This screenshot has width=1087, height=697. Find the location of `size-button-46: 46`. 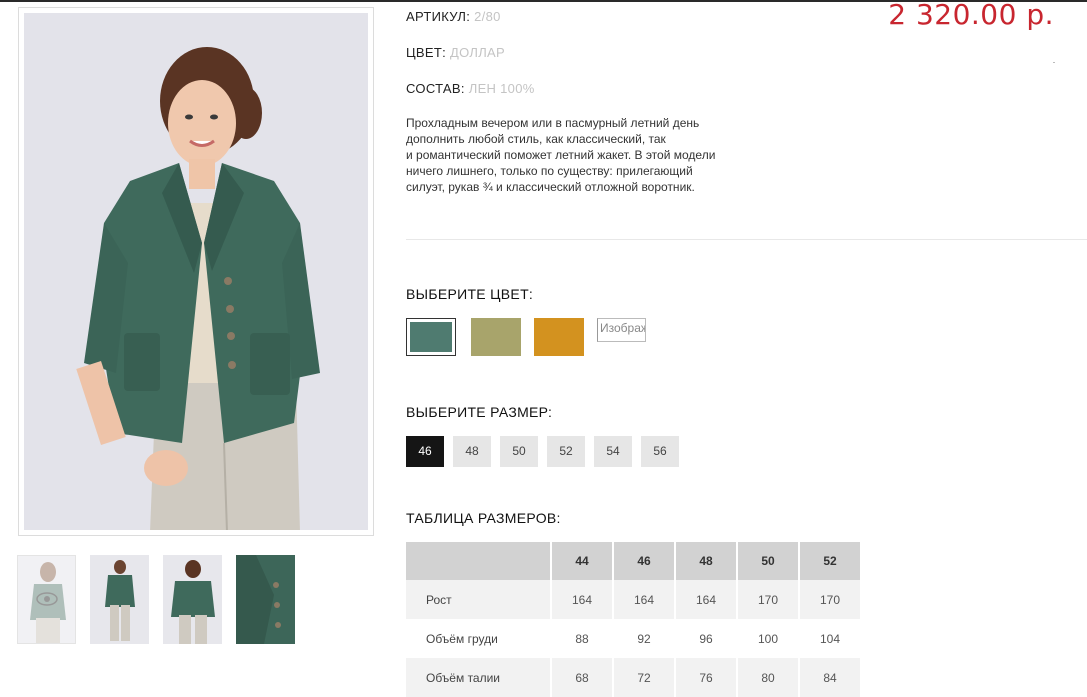

size-button-46: 46 is located at coordinates (425, 451).